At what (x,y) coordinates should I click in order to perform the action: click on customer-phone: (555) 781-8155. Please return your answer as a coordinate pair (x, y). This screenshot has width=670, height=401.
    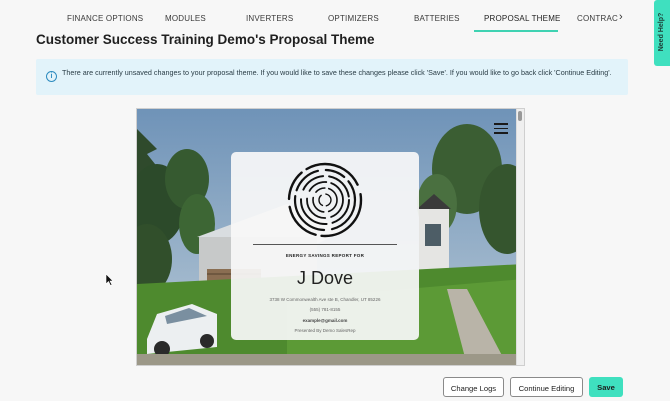
    Looking at the image, I should click on (325, 309).